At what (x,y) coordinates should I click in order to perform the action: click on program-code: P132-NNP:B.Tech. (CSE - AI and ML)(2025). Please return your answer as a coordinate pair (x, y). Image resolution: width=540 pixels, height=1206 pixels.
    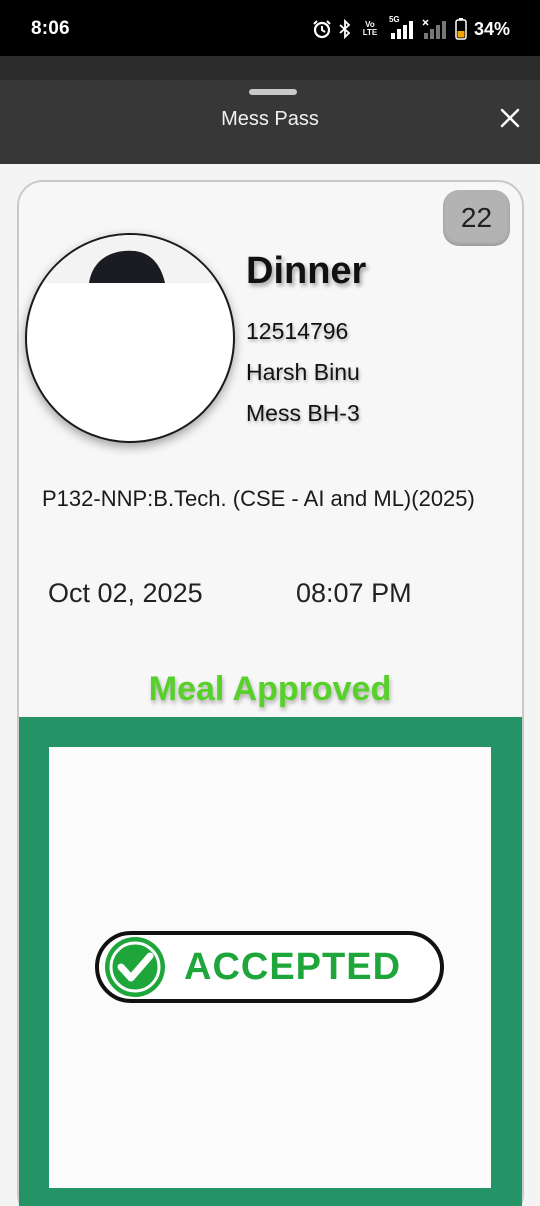
    Looking at the image, I should click on (258, 498).